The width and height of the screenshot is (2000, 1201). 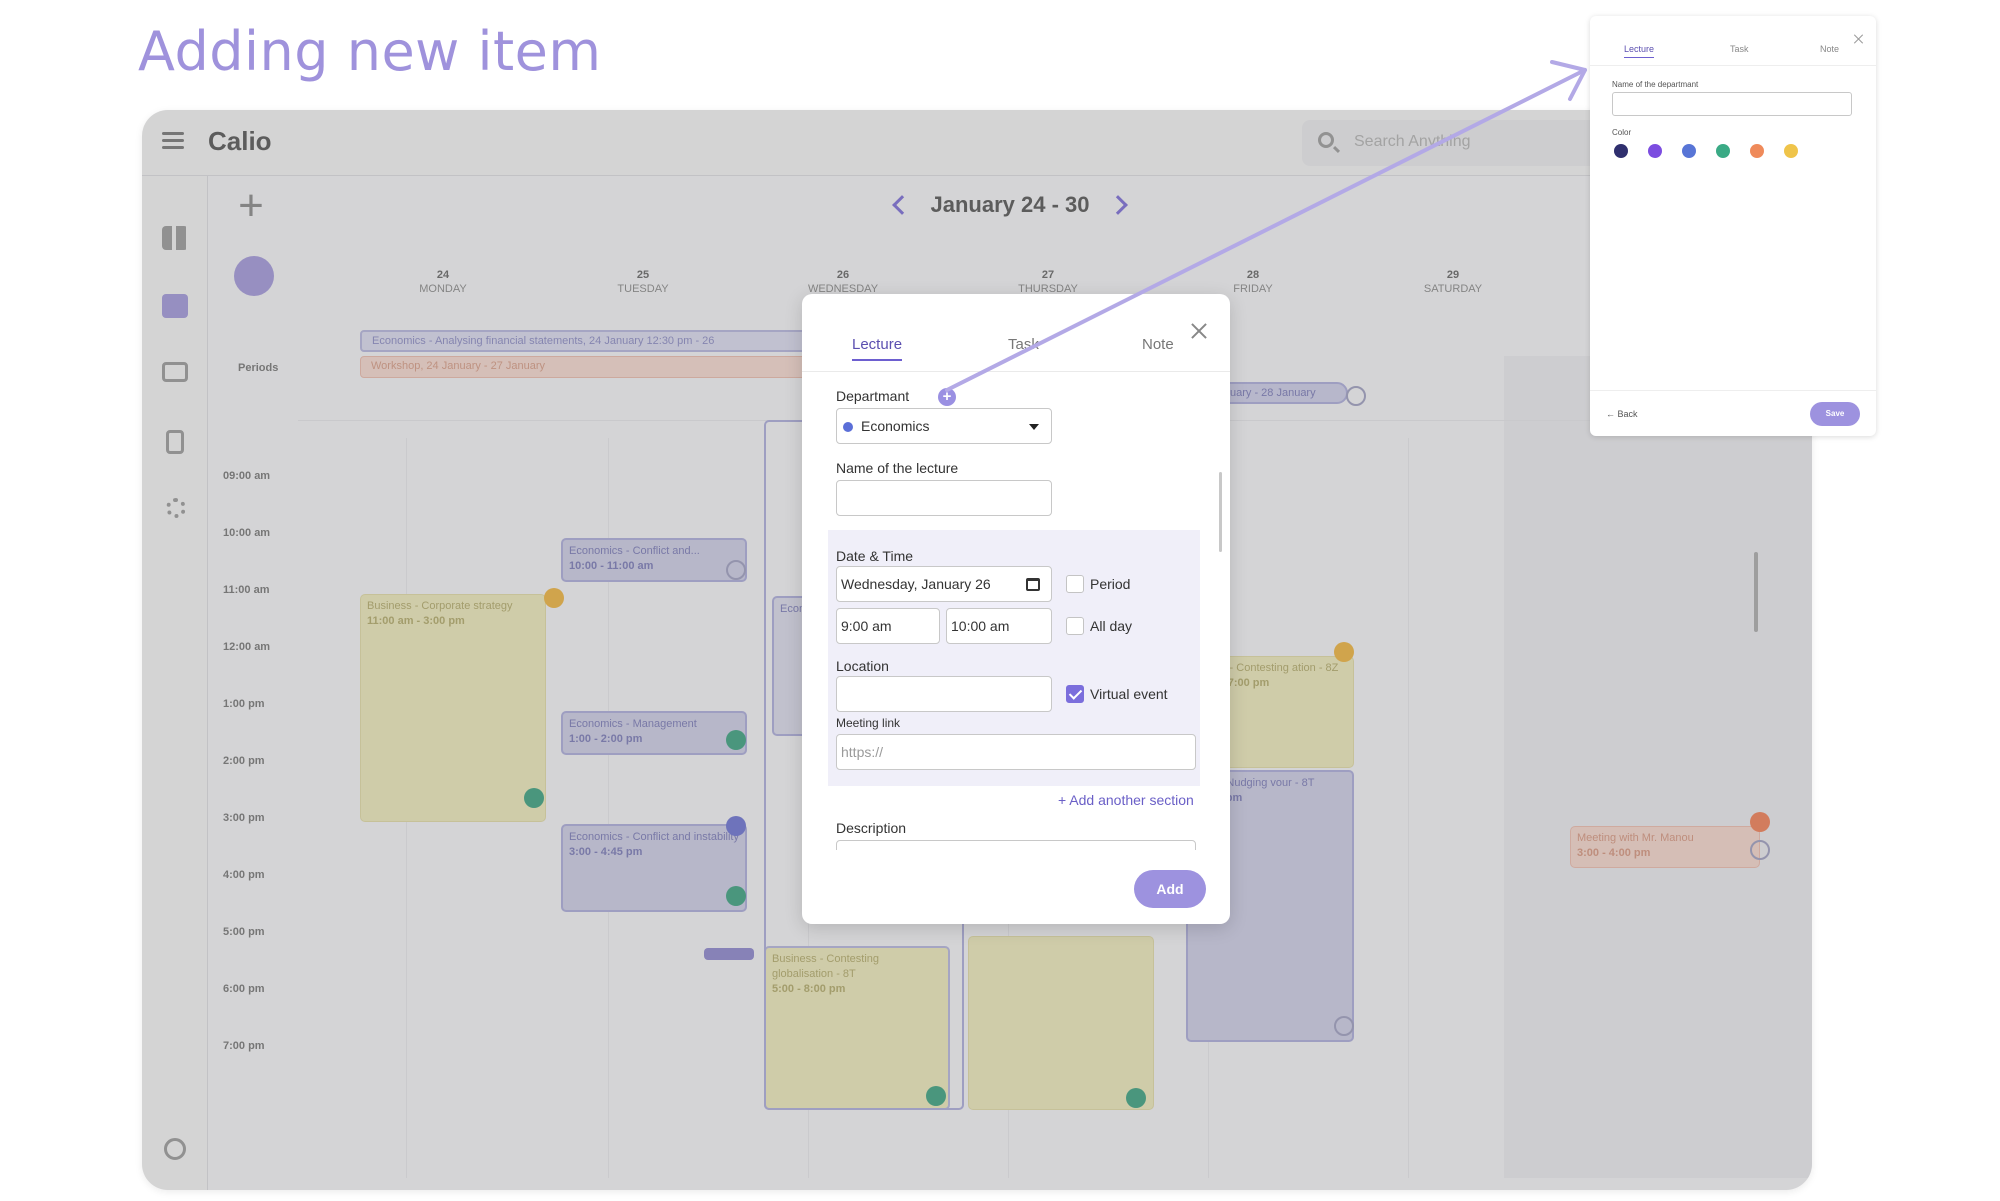 I want to click on date-field: Wednesday, January 26, so click(x=944, y=584).